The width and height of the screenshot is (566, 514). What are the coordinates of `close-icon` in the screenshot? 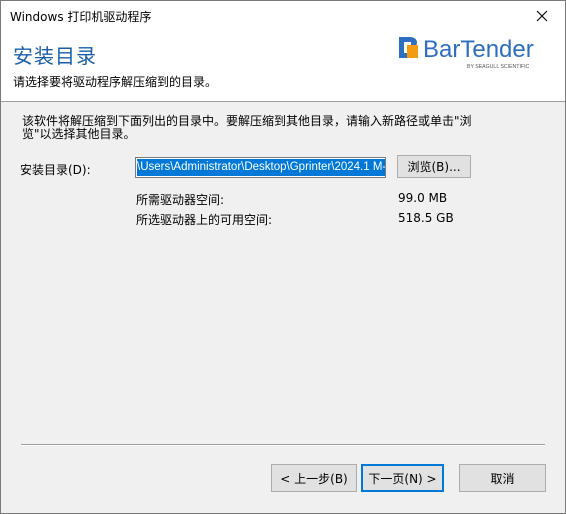 It's located at (542, 16).